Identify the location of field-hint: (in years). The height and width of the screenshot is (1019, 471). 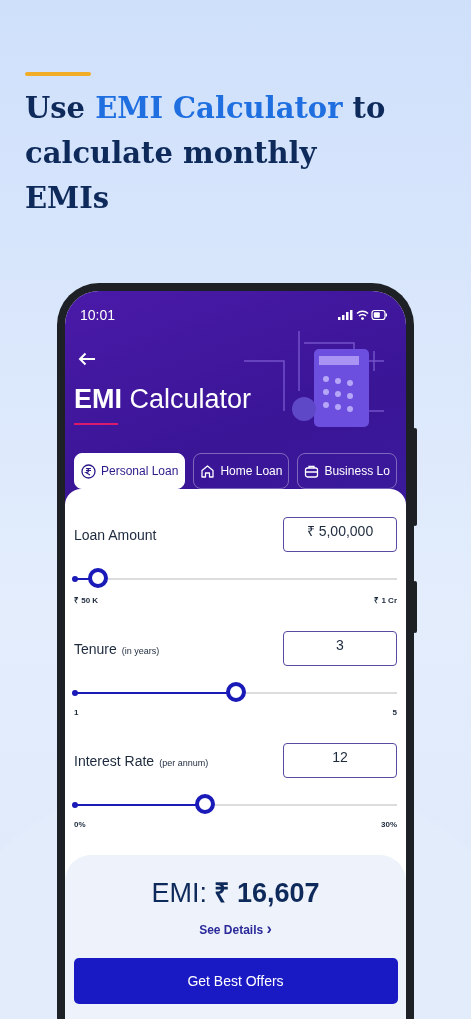
(140, 650).